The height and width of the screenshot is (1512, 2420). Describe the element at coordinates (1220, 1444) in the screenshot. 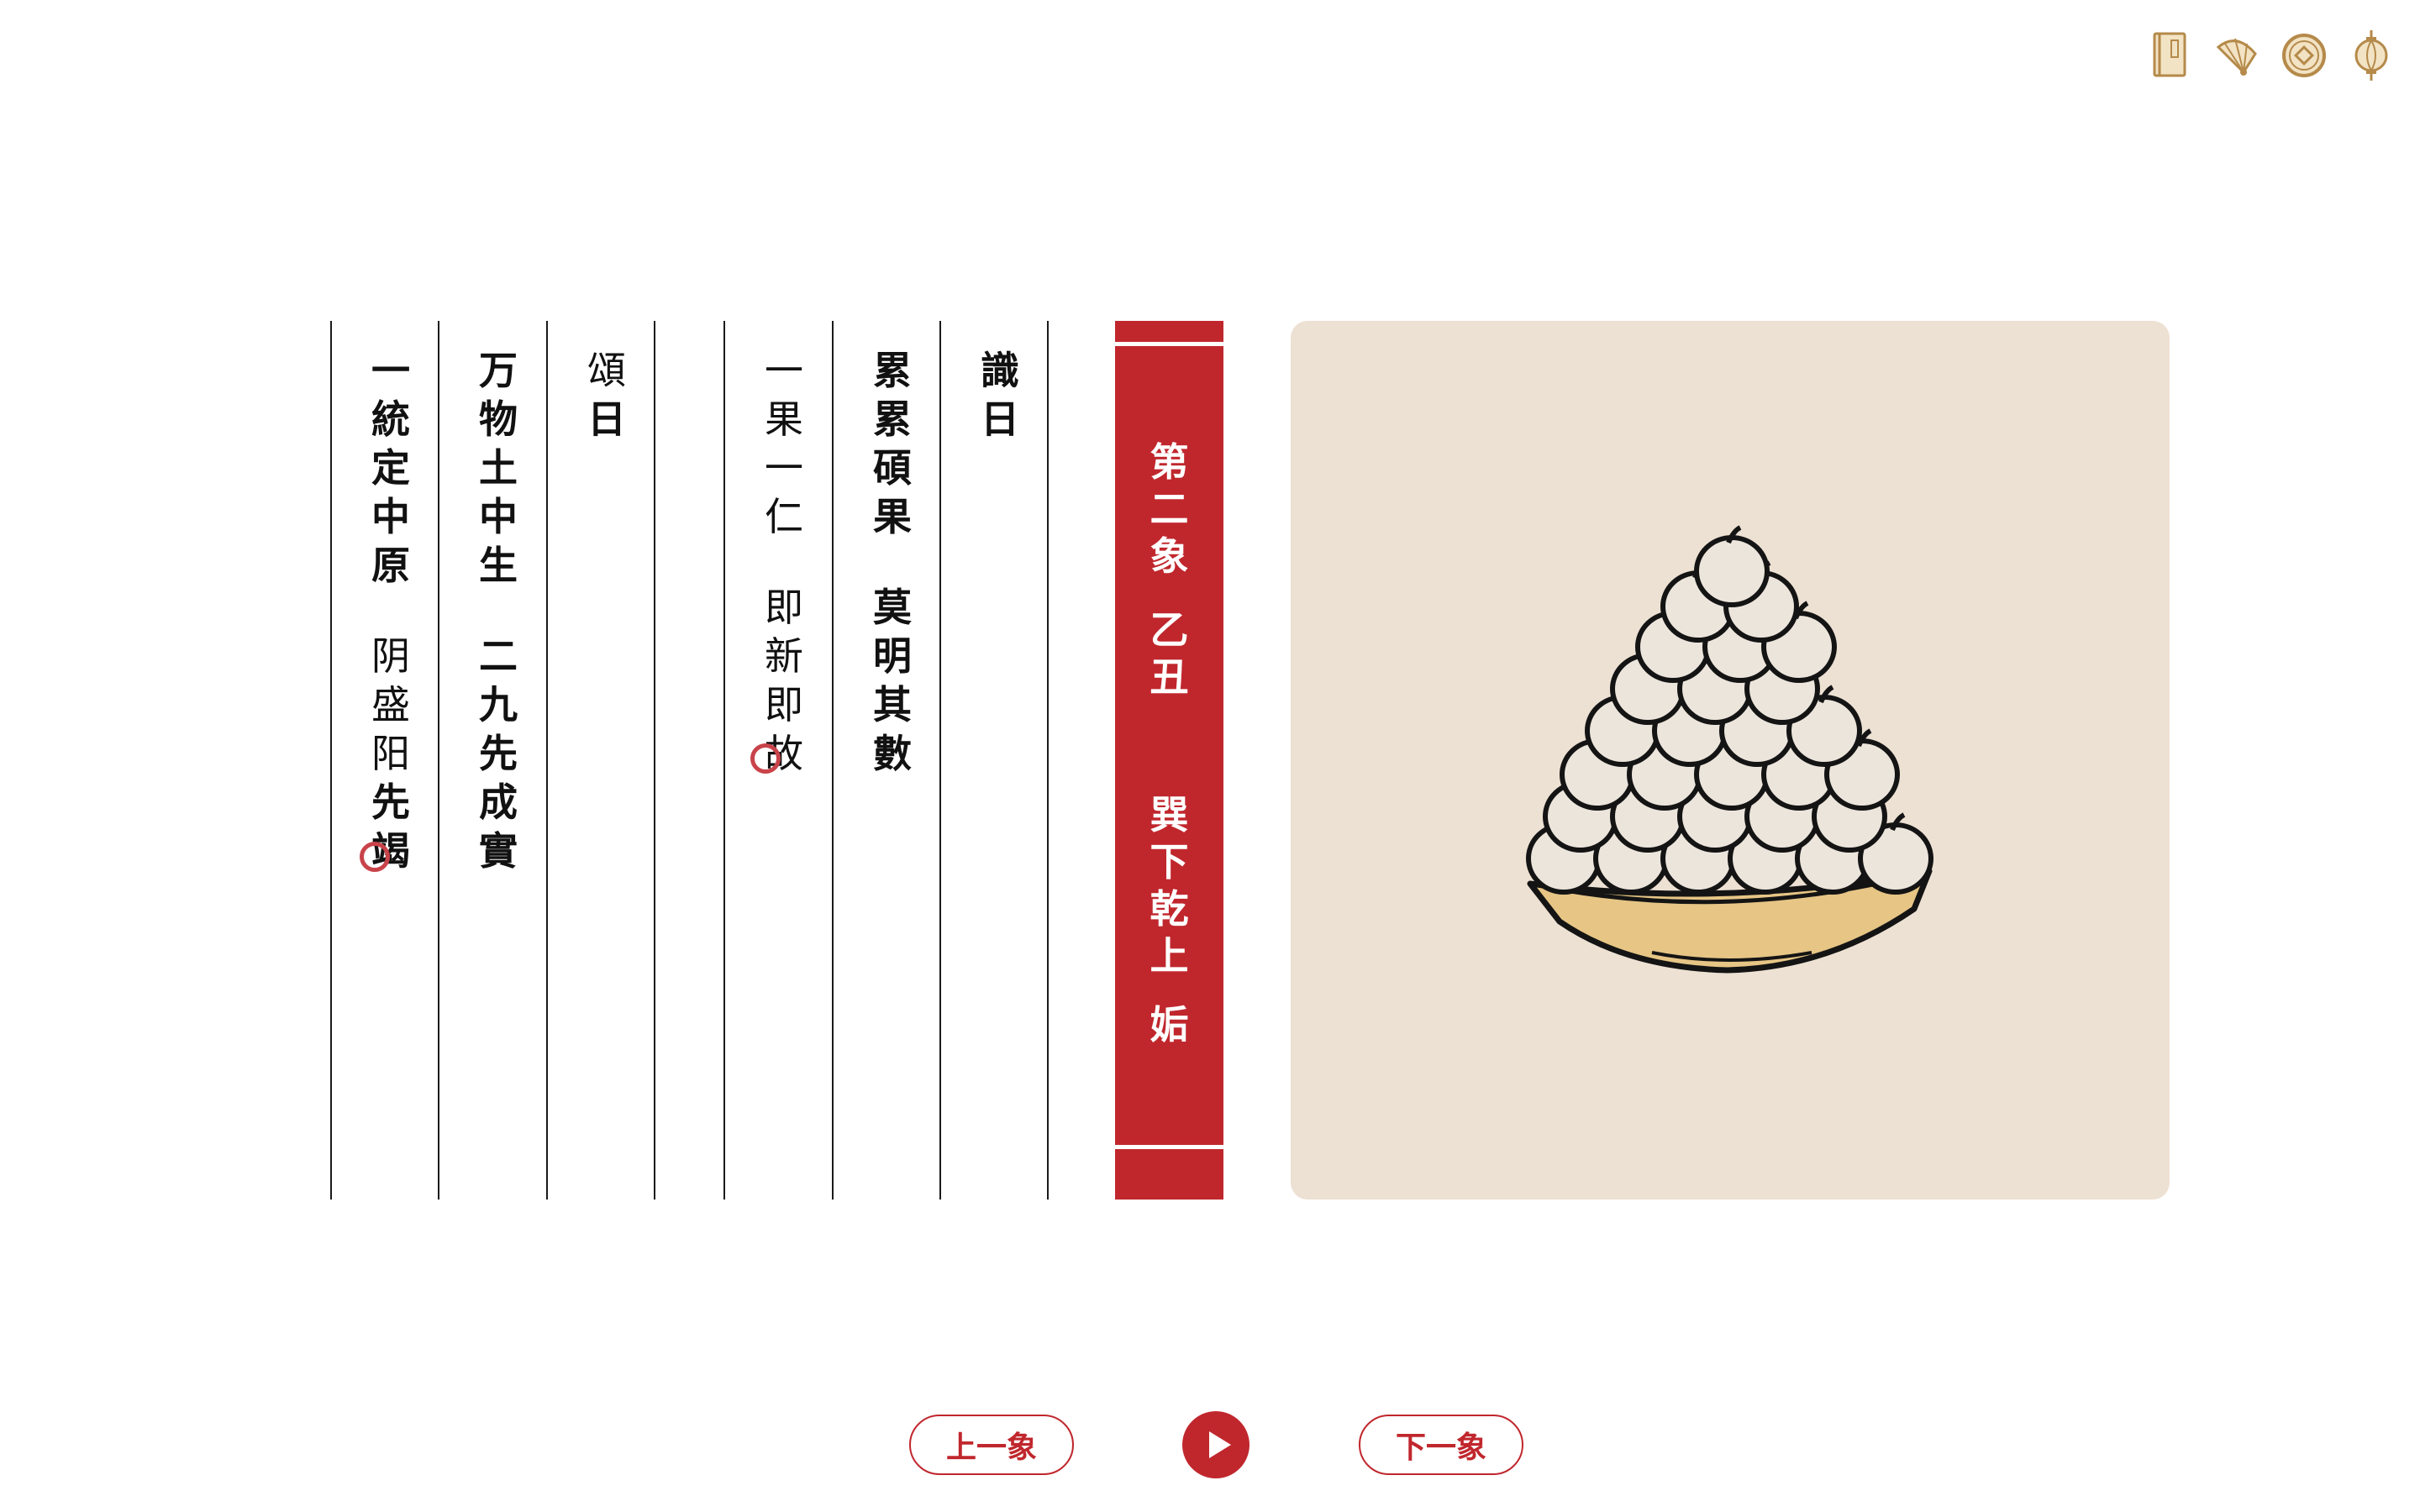

I see `play-icon` at that location.